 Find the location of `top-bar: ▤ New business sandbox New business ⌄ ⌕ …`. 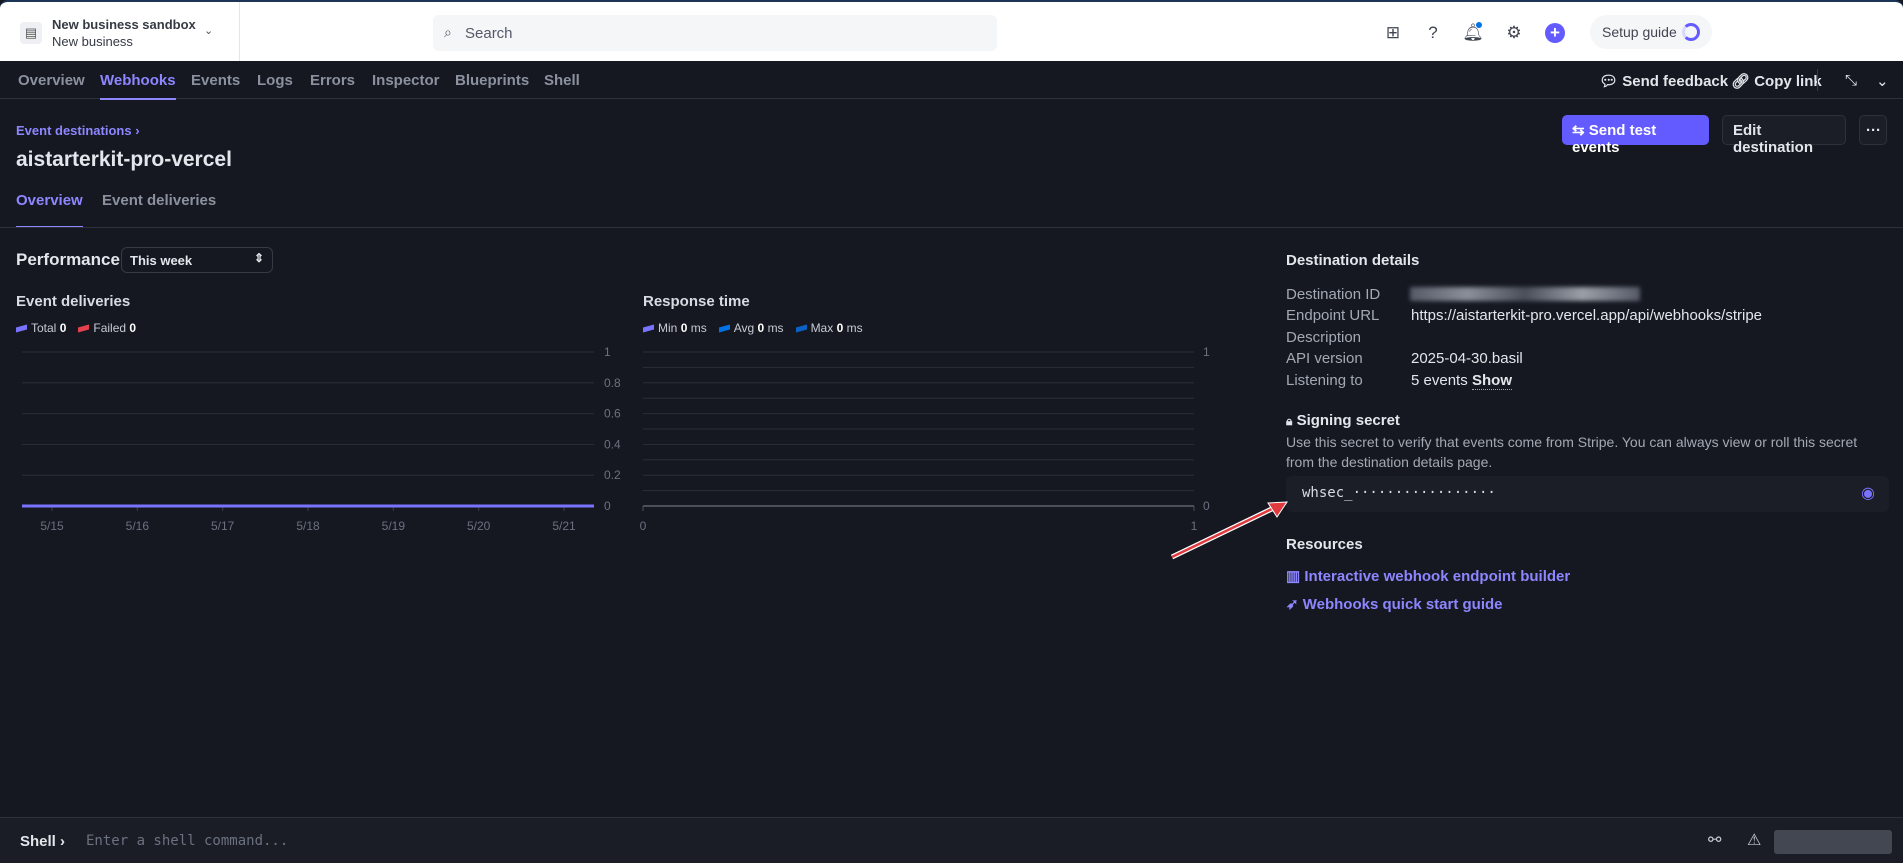

top-bar: ▤ New business sandbox New business ⌄ ⌕ … is located at coordinates (951, 30).